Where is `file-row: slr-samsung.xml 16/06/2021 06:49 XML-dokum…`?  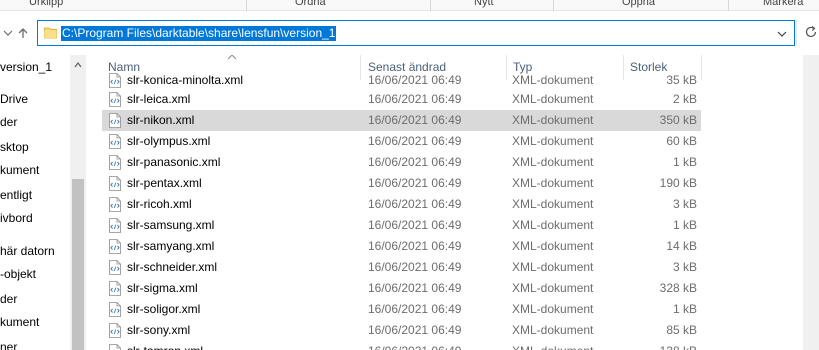
file-row: slr-samsung.xml 16/06/2021 06:49 XML-dokum… is located at coordinates (401, 225).